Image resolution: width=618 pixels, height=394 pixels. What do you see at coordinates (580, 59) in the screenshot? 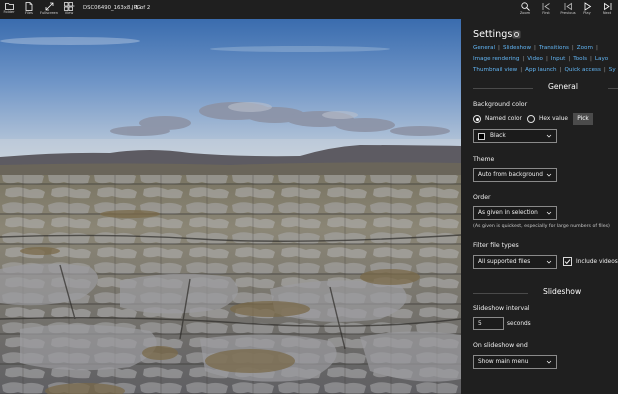
I see `nav-link-tools: Tools` at bounding box center [580, 59].